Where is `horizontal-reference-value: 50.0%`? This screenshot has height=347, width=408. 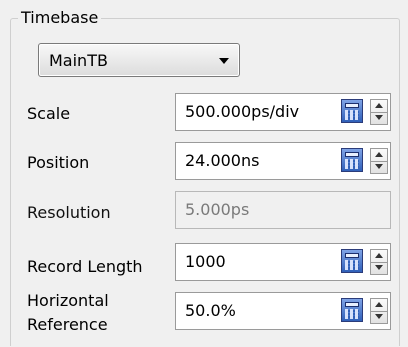
horizontal-reference-value: 50.0% is located at coordinates (210, 310).